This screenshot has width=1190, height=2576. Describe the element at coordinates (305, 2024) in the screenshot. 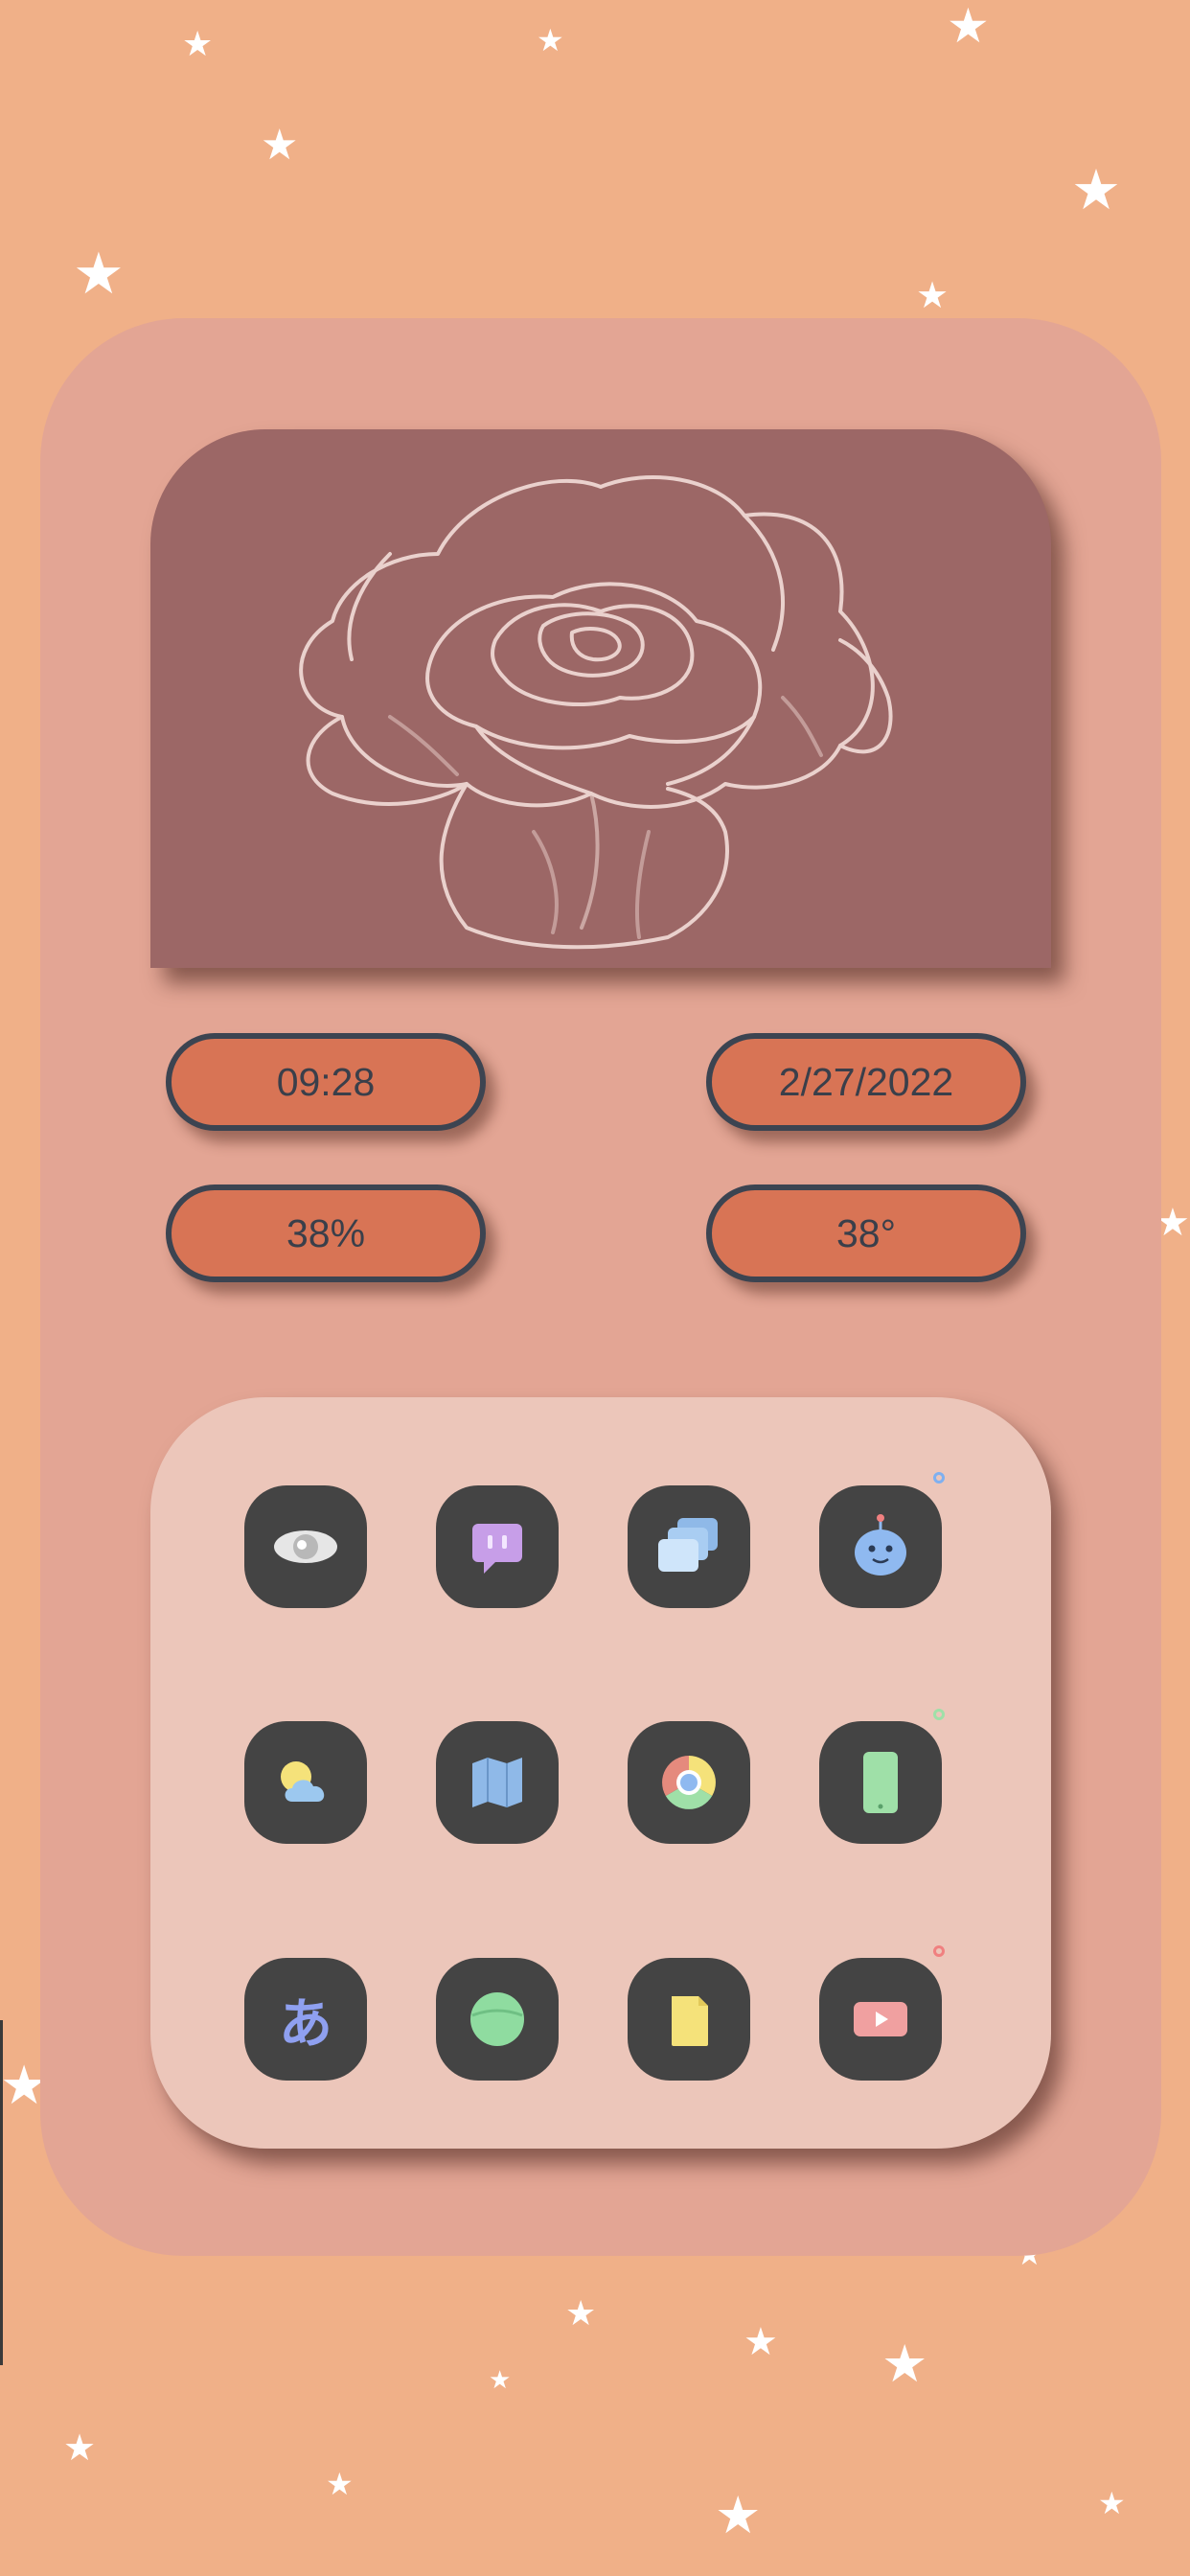

I see `translate-glyph: あ` at that location.